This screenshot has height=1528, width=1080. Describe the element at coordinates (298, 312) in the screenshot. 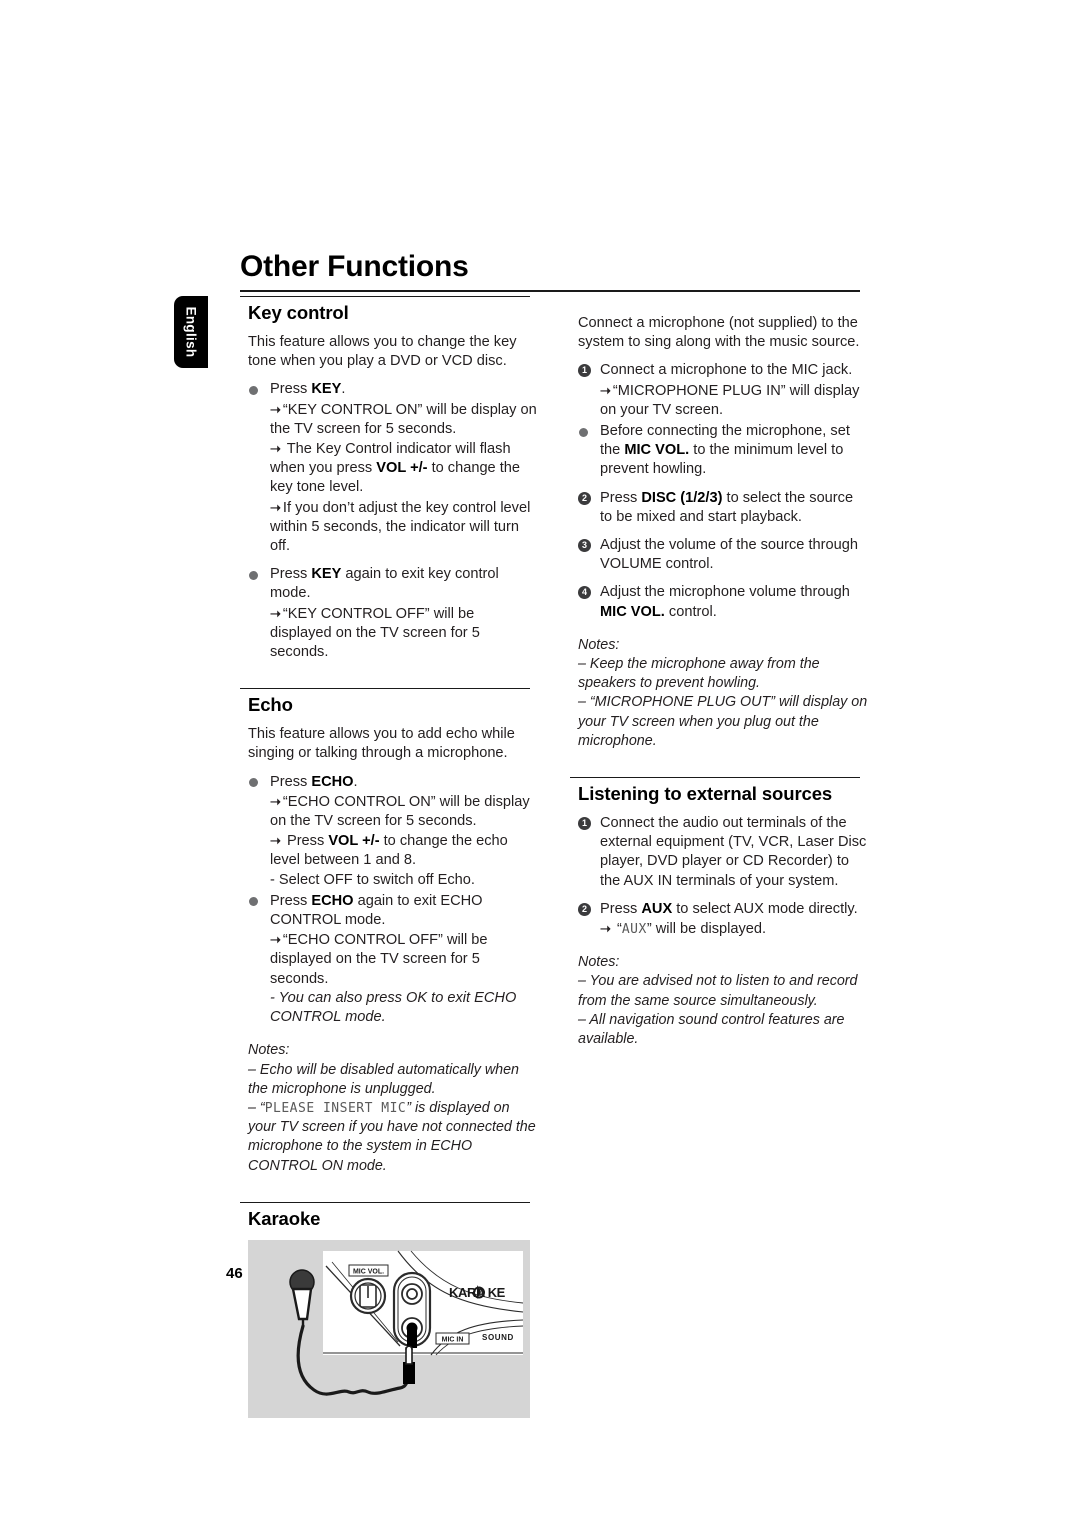

I see `heading-key-control: Key control` at that location.